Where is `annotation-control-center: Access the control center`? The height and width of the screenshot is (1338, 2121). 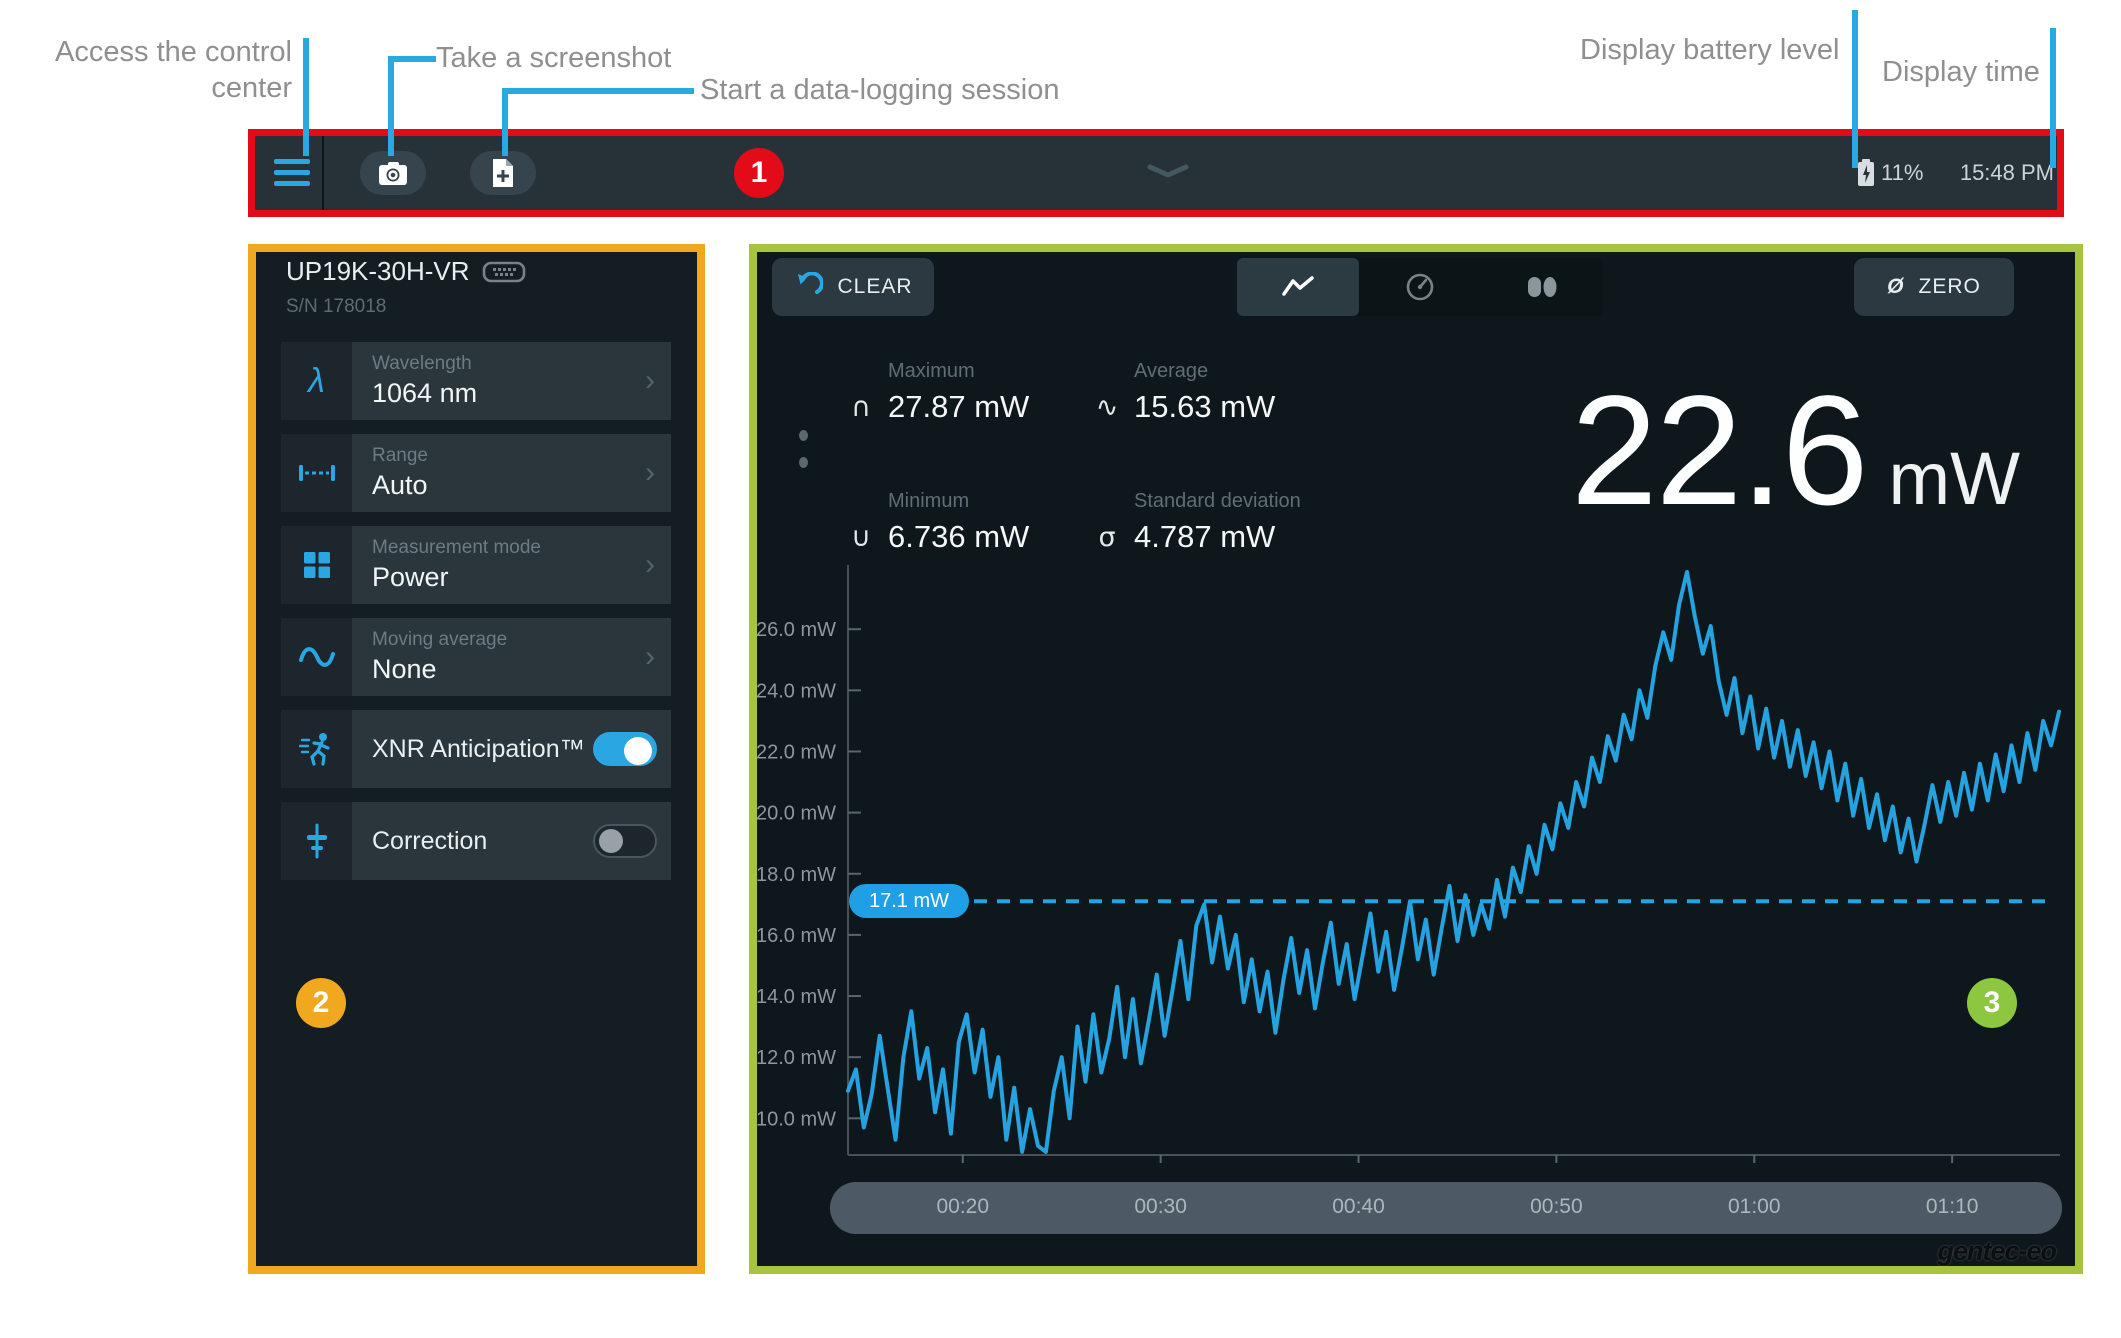 annotation-control-center: Access the control center is located at coordinates (173, 70).